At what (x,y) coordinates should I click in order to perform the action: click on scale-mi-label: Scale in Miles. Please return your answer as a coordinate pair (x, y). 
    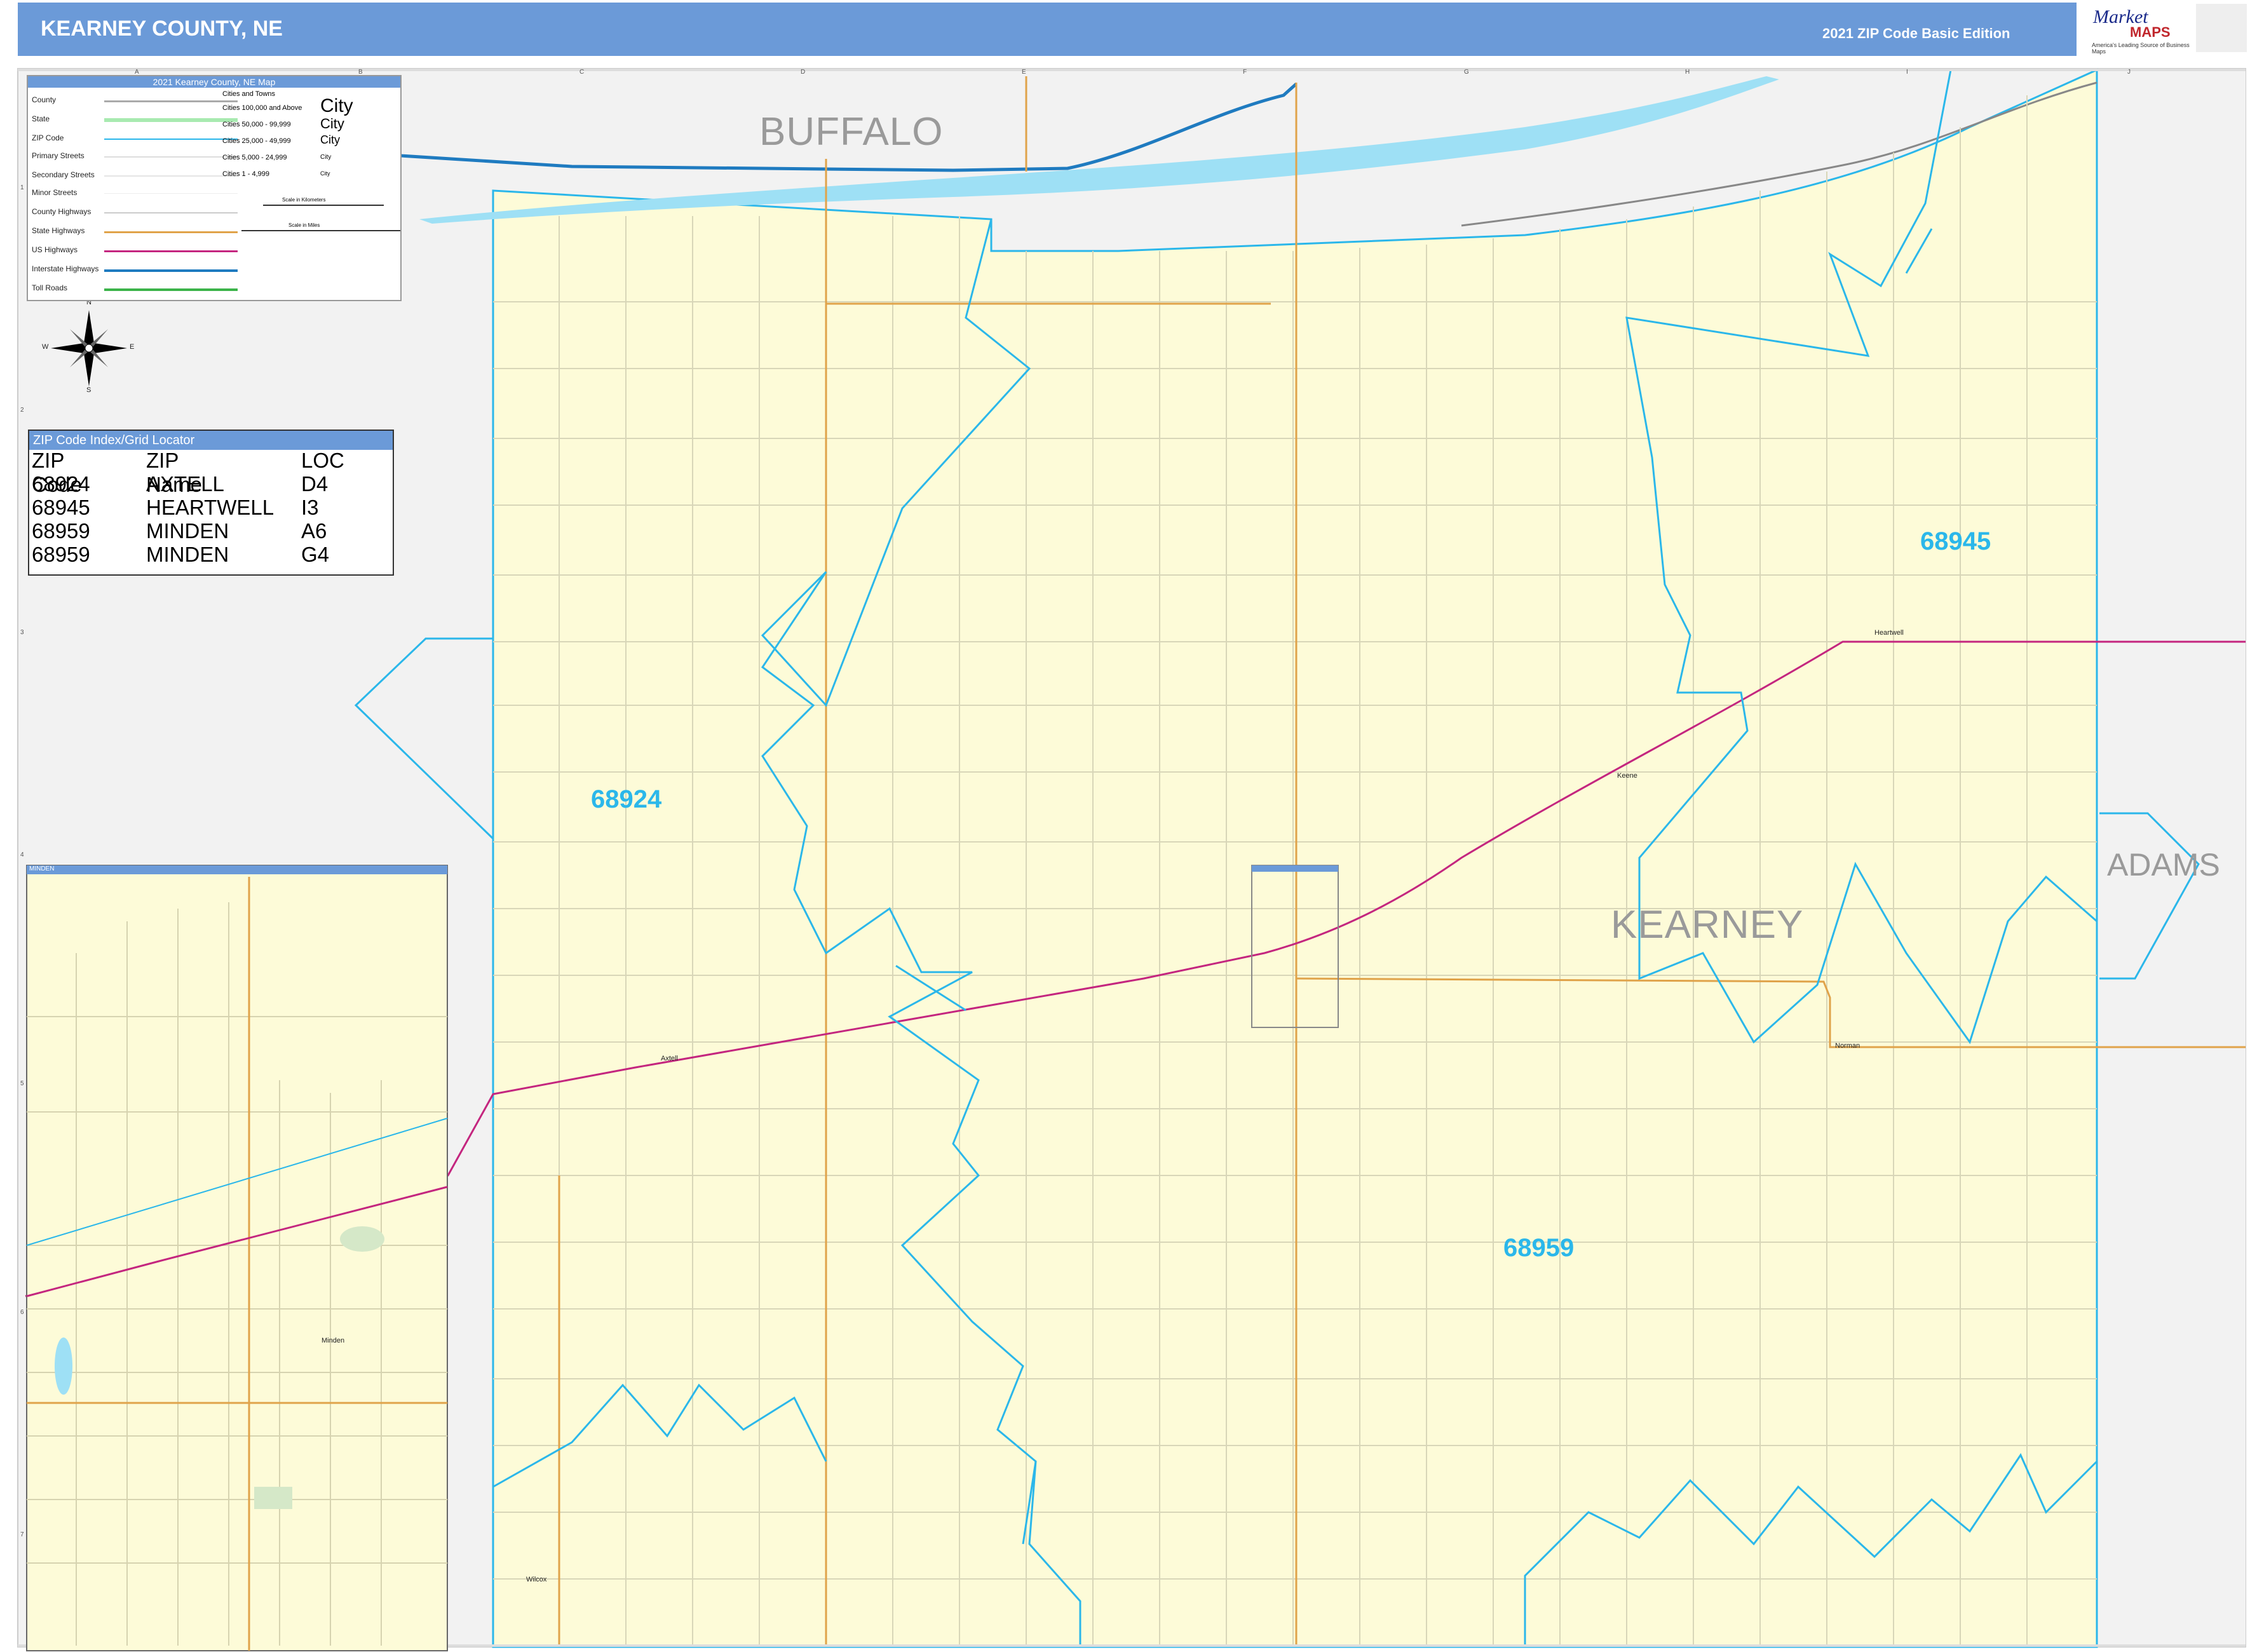
    Looking at the image, I should click on (304, 225).